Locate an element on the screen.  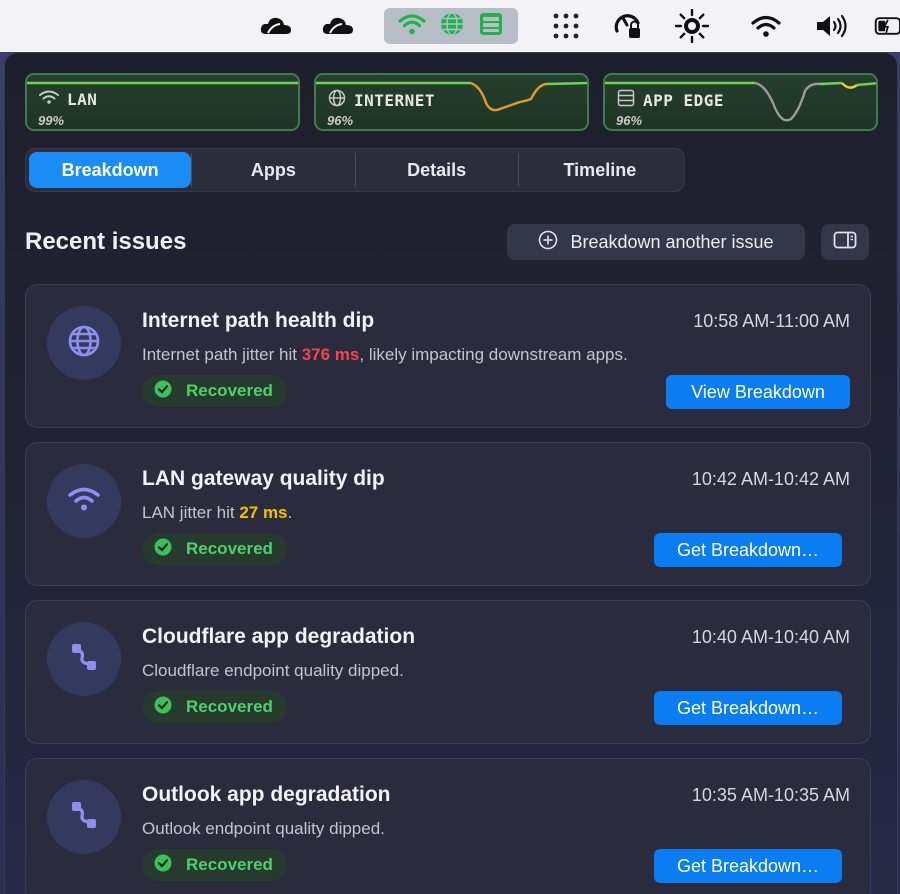
metric-lan: LAN 99% is located at coordinates (162, 102).